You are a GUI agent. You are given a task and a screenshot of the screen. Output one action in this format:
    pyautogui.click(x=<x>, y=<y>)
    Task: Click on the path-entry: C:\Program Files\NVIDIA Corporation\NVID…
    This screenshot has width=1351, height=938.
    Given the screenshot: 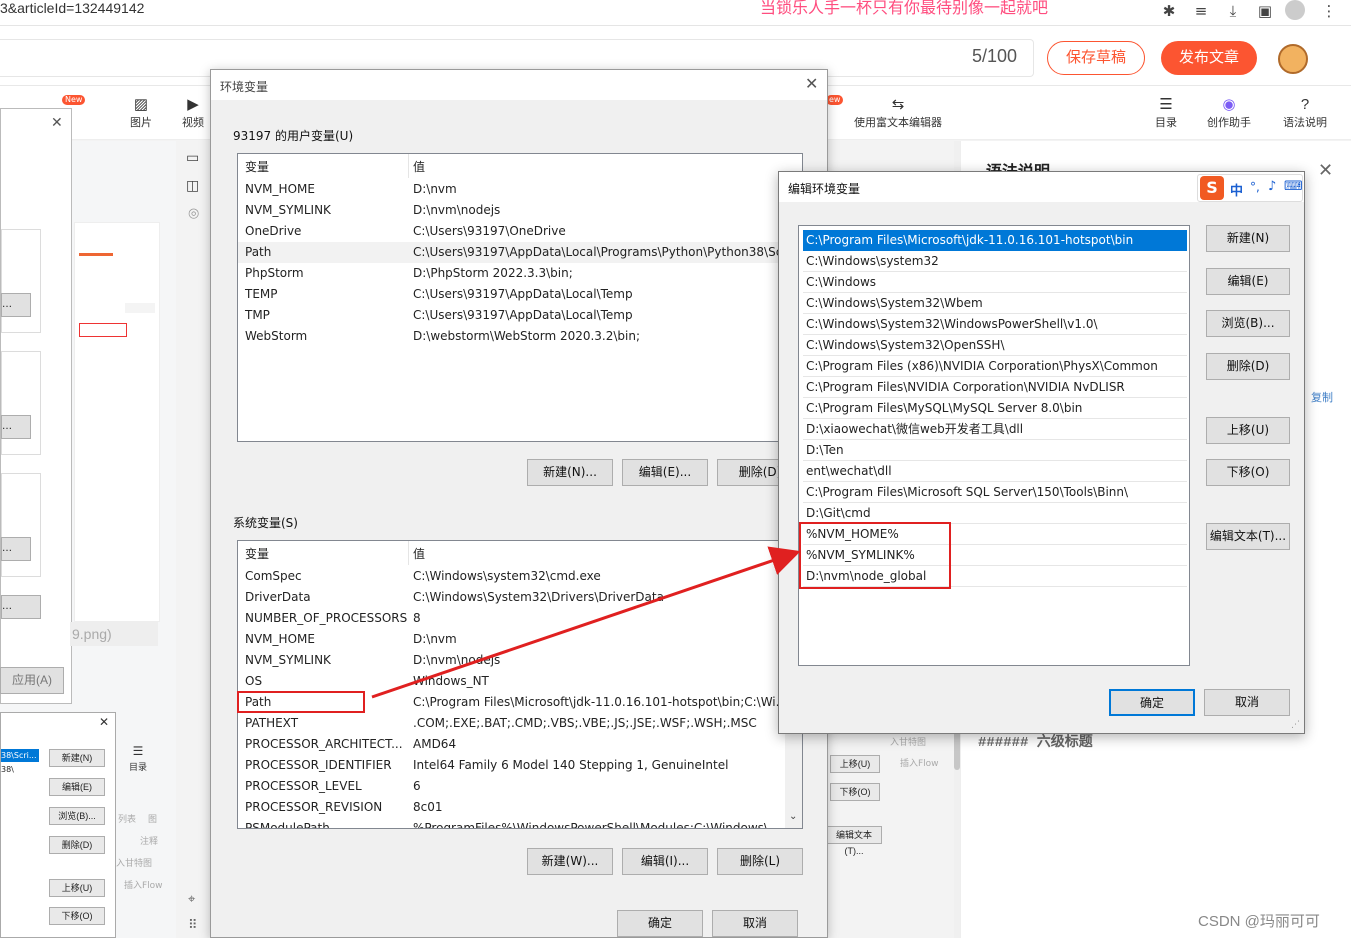 What is the action you would take?
    pyautogui.click(x=995, y=387)
    